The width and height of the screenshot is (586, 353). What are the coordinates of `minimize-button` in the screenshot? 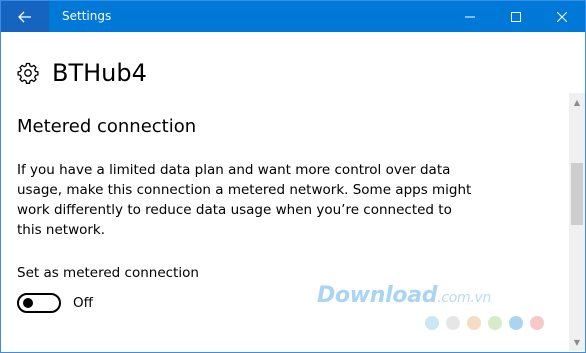 It's located at (470, 16).